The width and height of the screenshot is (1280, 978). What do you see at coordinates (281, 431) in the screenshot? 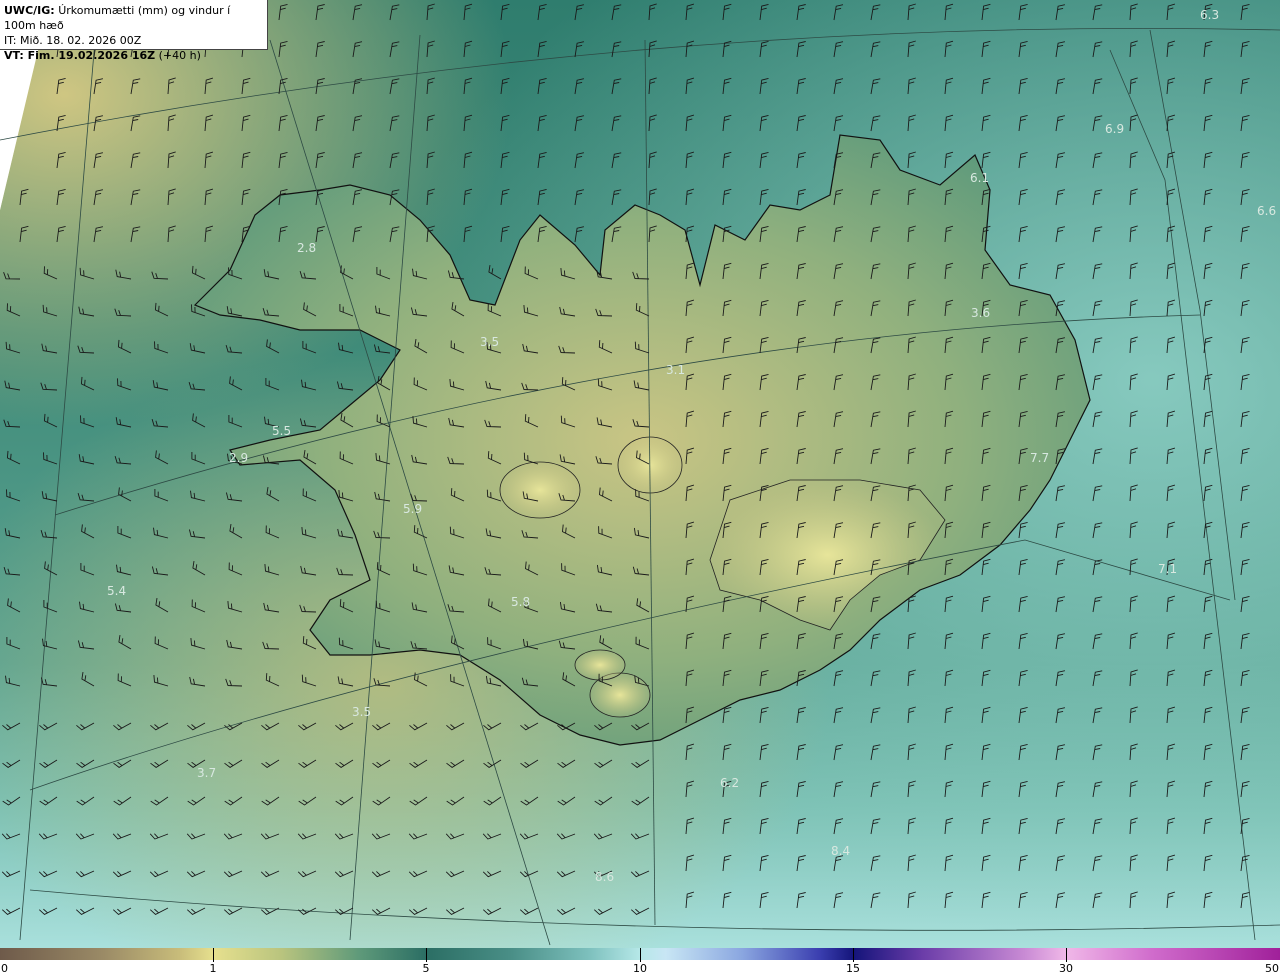
I see `map-value-label: 5.5` at bounding box center [281, 431].